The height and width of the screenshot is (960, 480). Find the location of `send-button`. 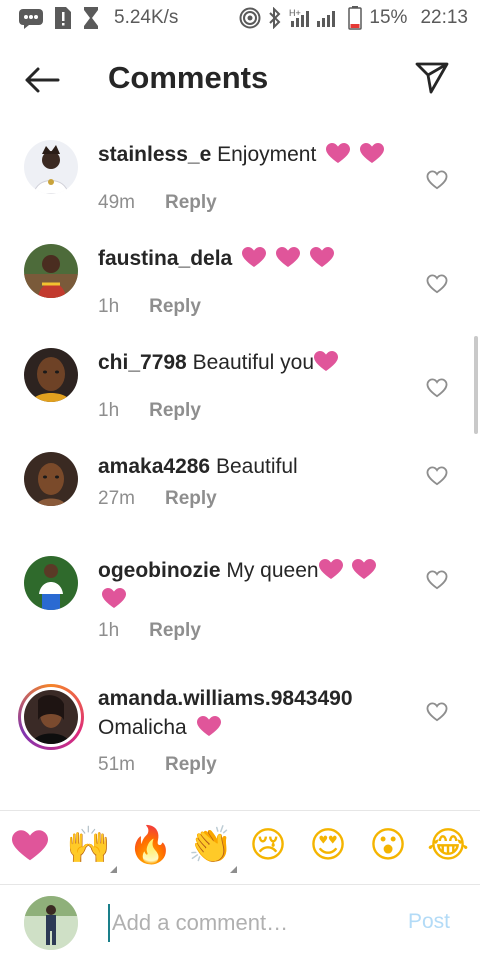

send-button is located at coordinates (432, 78).